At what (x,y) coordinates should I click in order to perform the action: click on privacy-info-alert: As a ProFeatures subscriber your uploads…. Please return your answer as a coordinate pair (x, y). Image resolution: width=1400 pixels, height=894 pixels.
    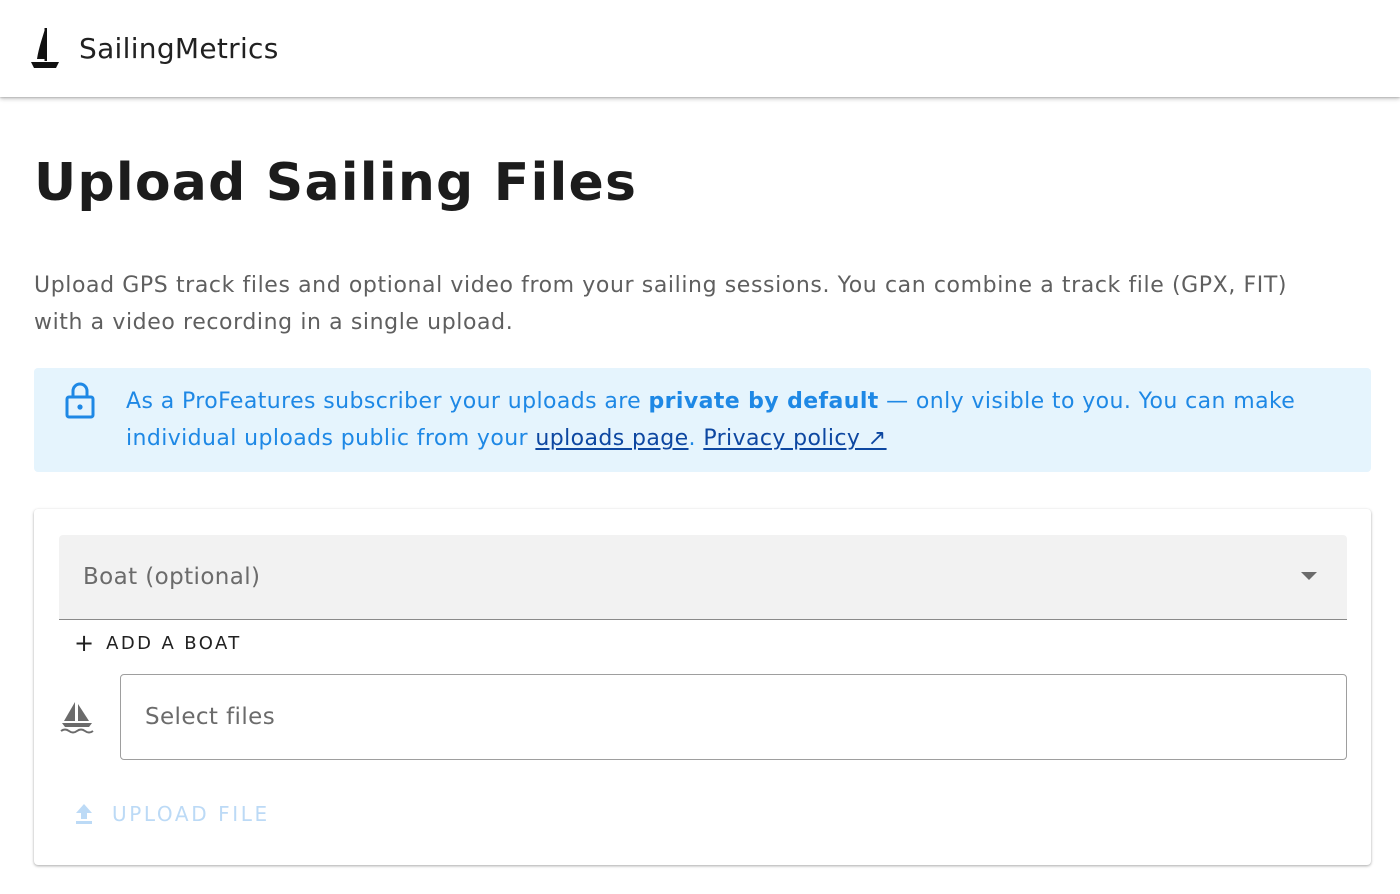
    Looking at the image, I should click on (702, 420).